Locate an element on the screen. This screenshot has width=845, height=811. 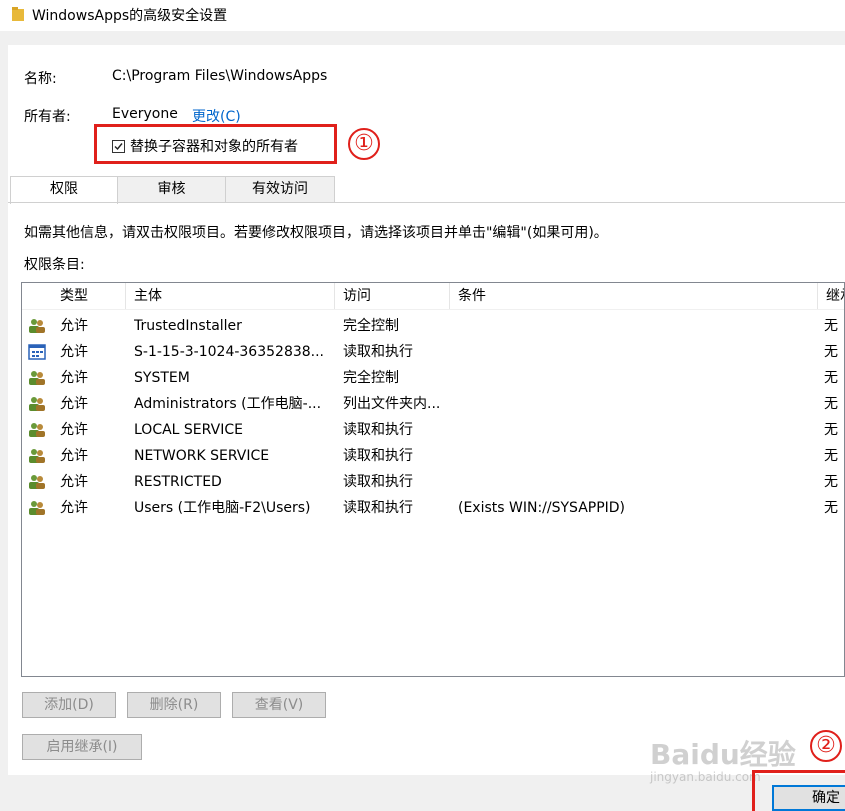
remove-button: 删除(R) is located at coordinates (174, 705).